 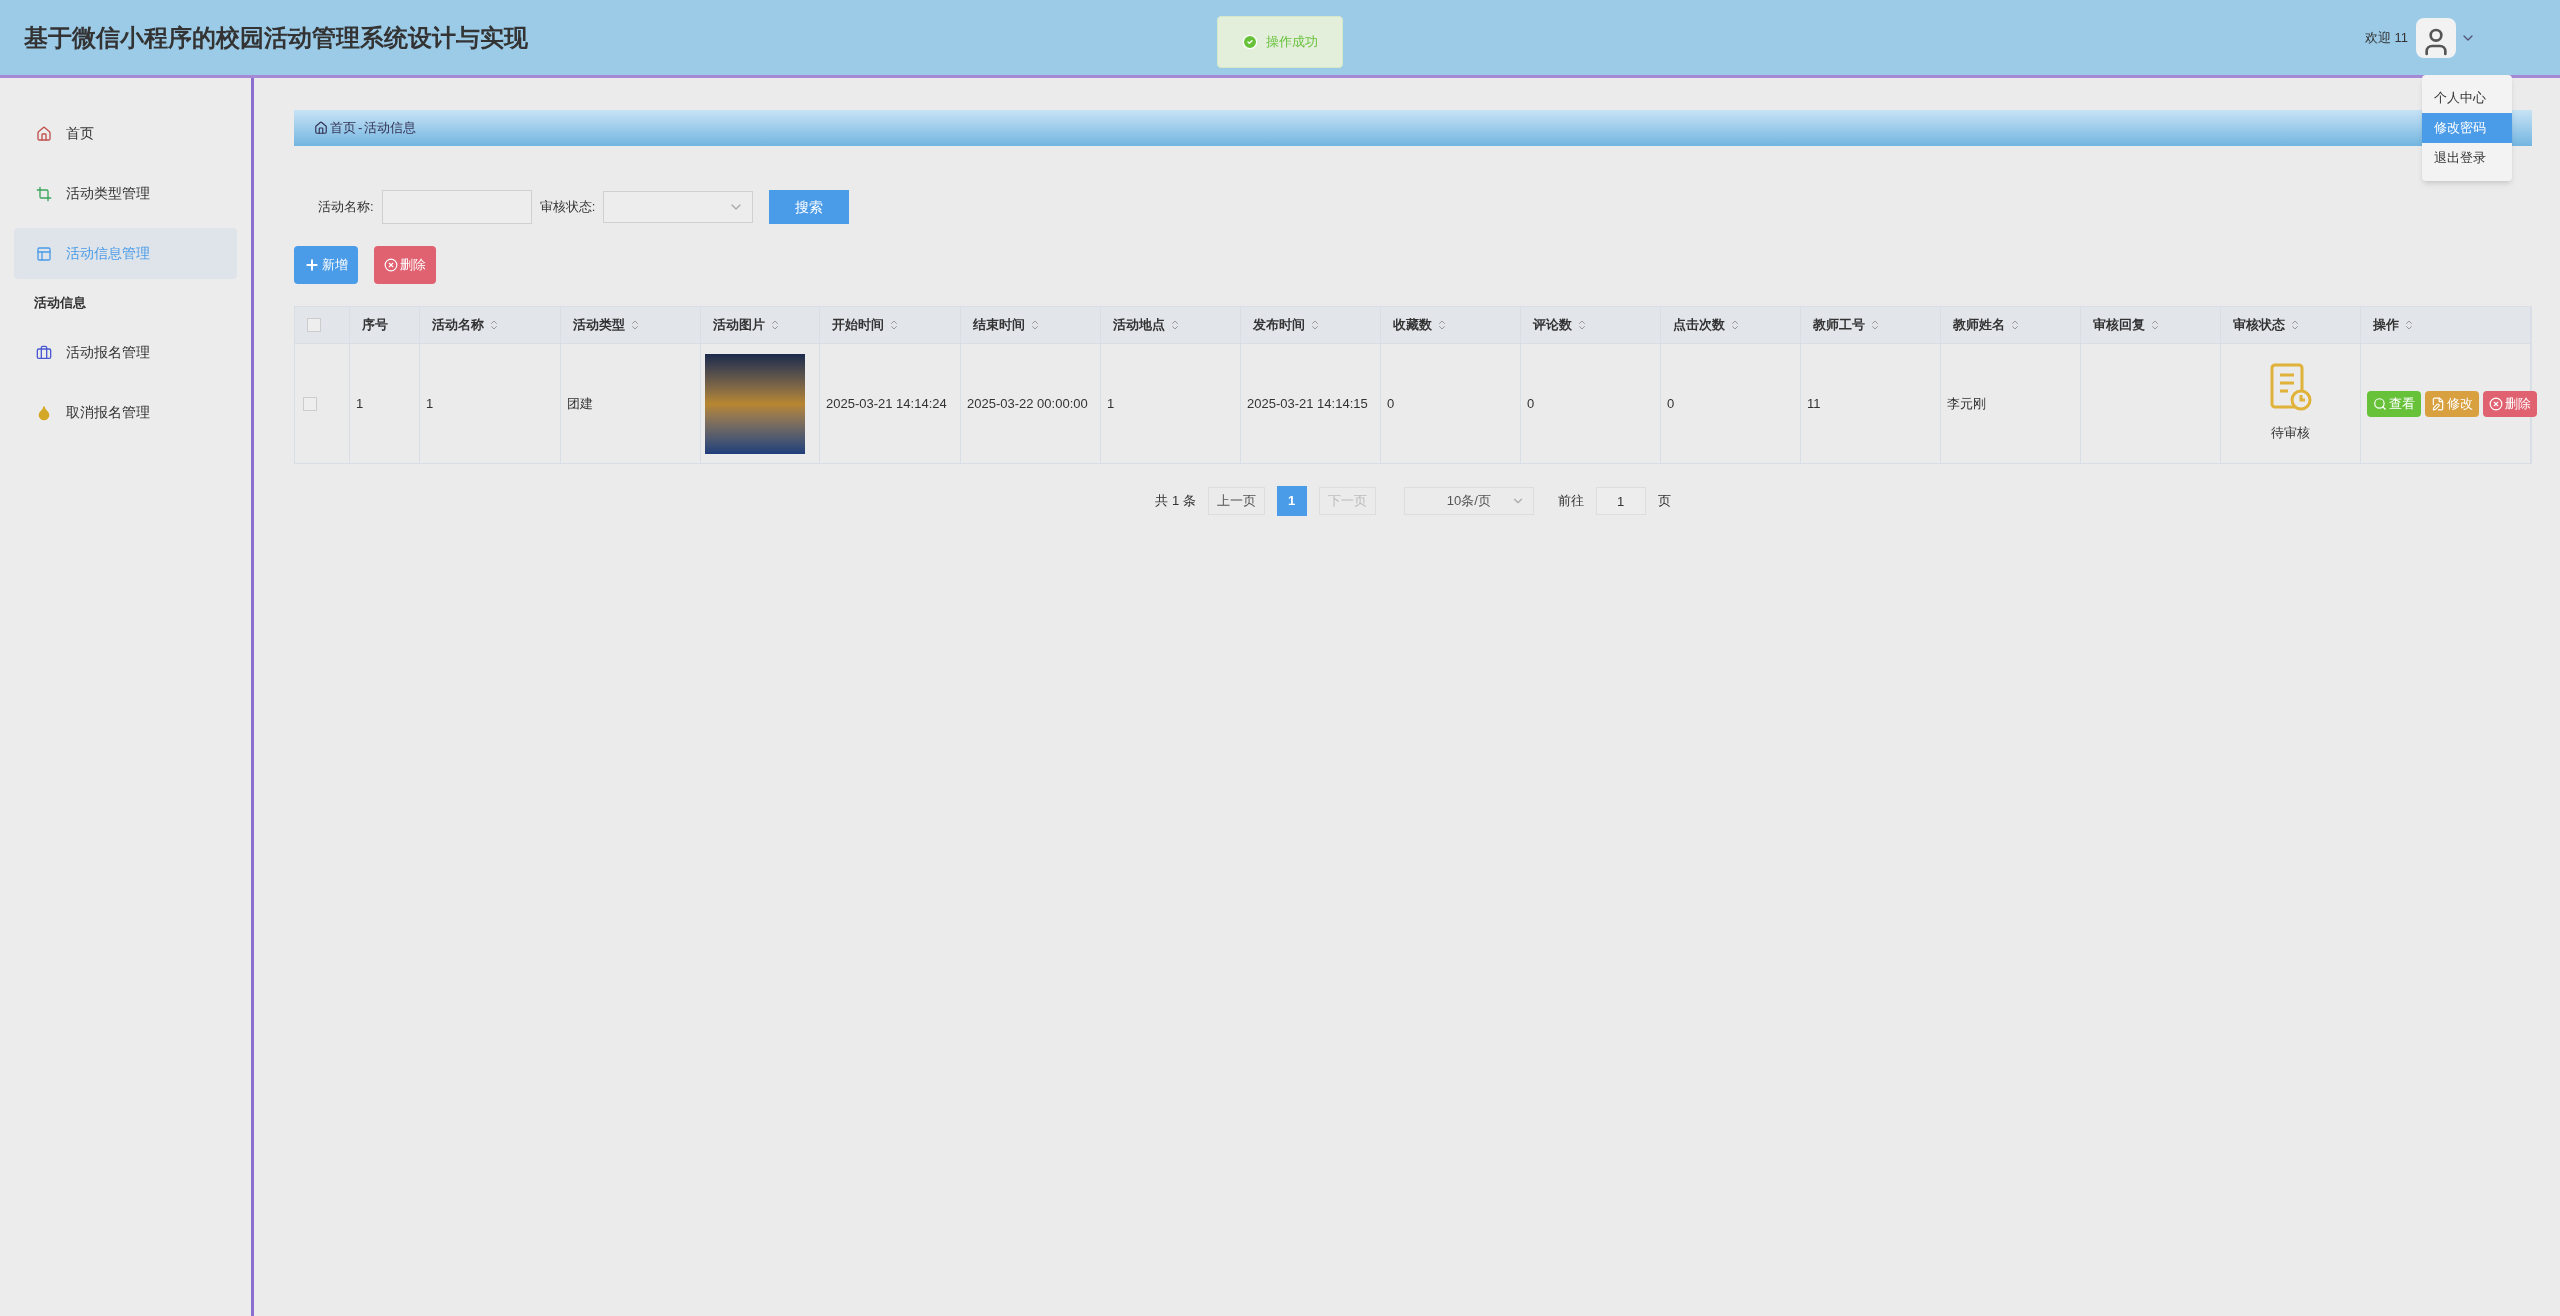 I want to click on goto-label: 前往, so click(x=1570, y=501).